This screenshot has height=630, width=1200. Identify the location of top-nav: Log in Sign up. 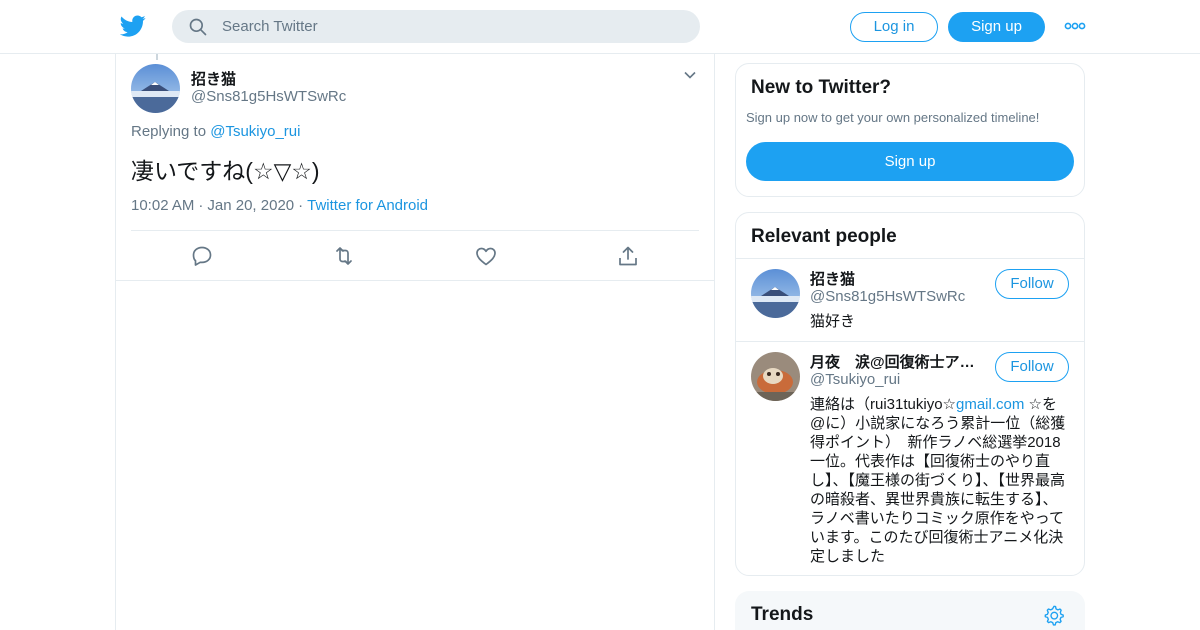
(600, 27).